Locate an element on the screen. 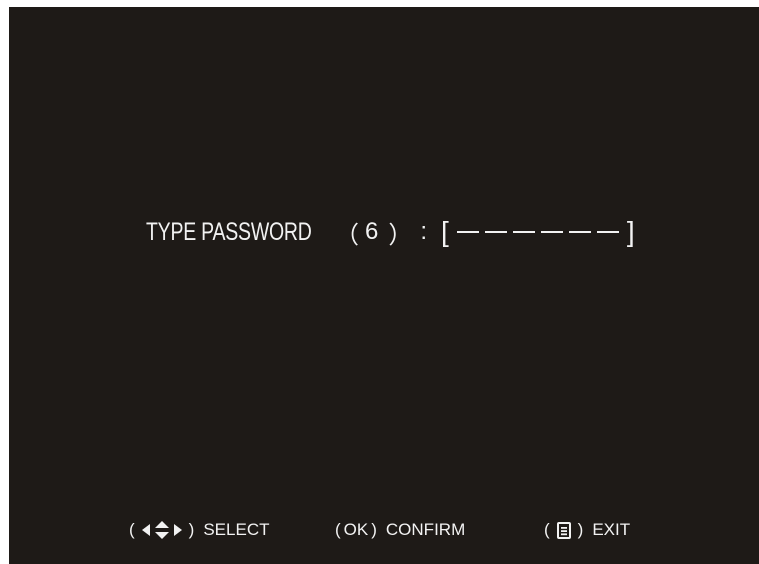  password-open-paren: （ is located at coordinates (347, 235).